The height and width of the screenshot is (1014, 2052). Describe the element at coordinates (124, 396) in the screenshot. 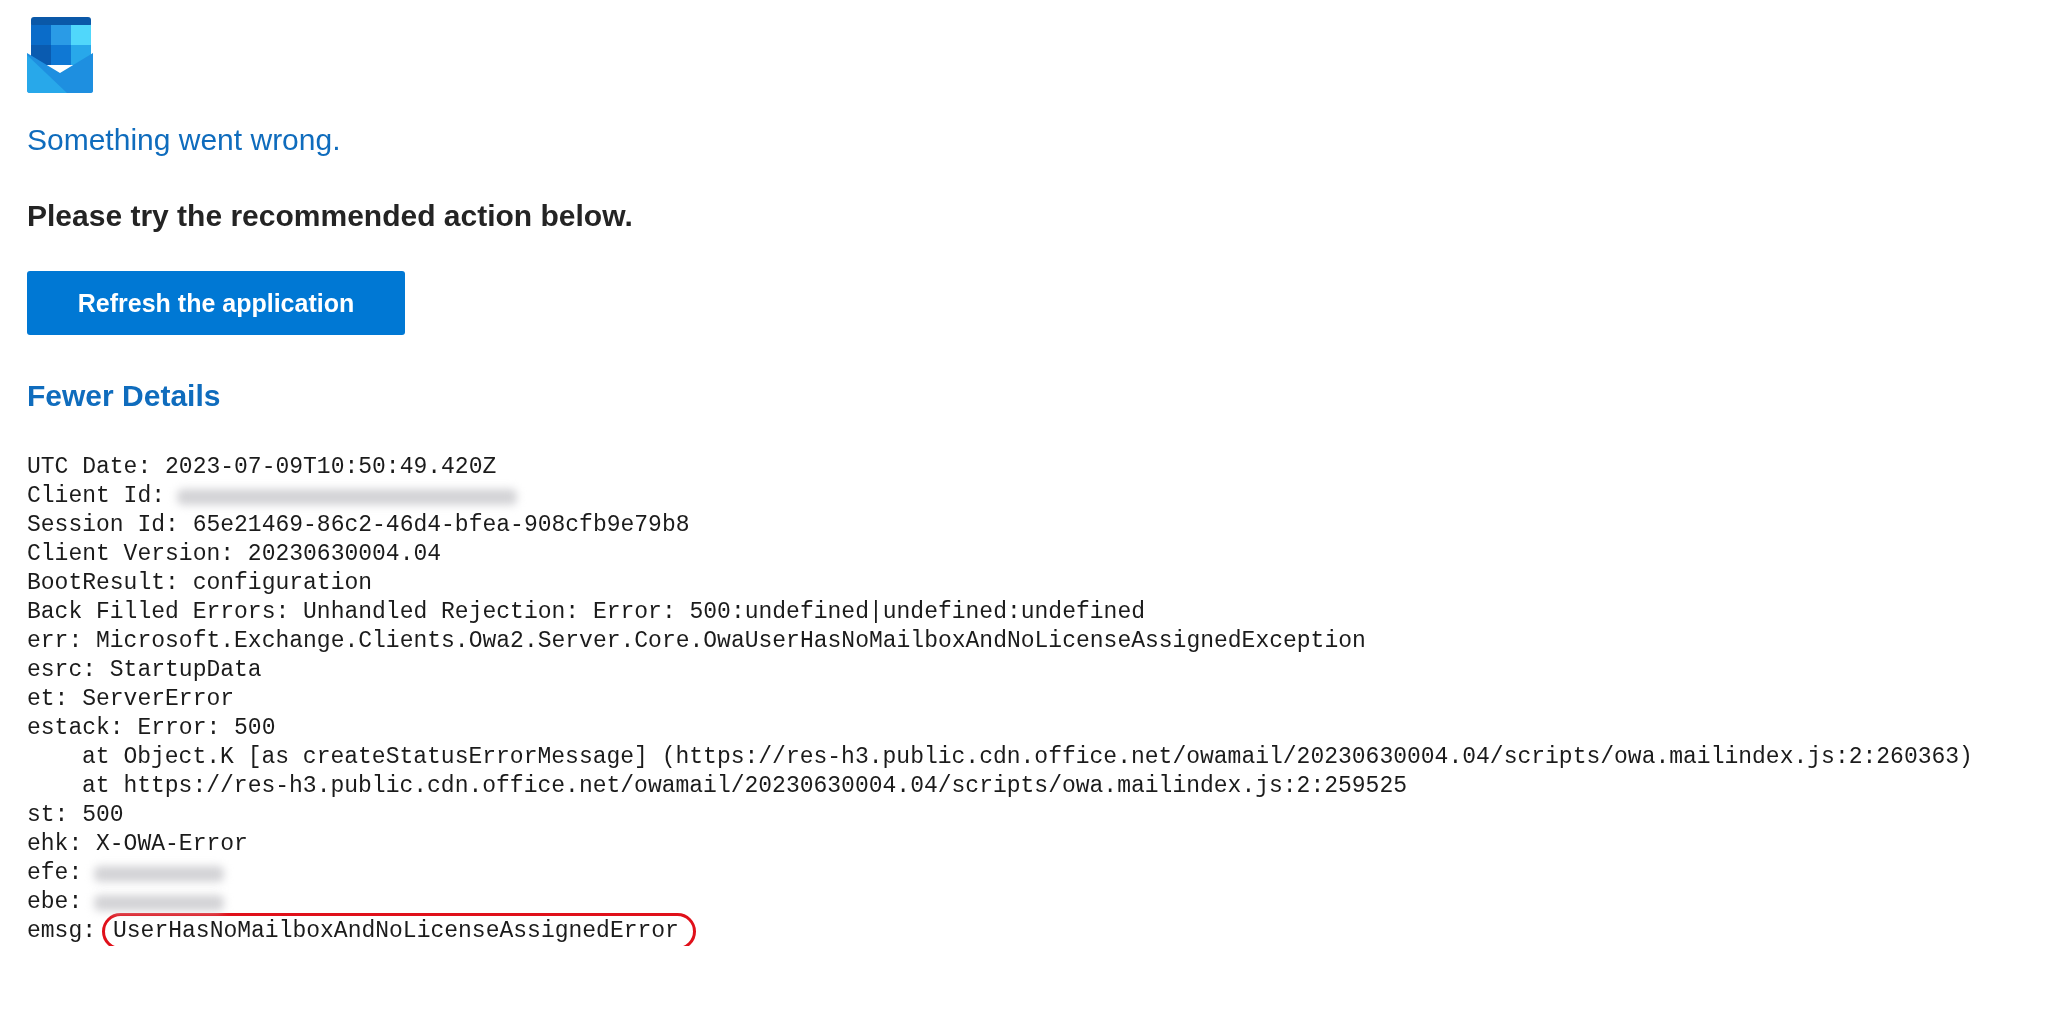

I see `details-toggle-link: Fewer Details` at that location.